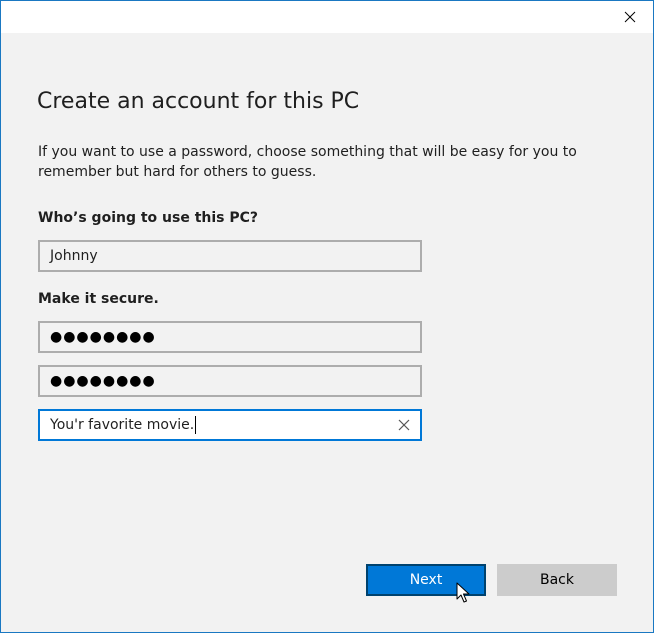  What do you see at coordinates (98, 299) in the screenshot?
I see `security-label: Make it secure.` at bounding box center [98, 299].